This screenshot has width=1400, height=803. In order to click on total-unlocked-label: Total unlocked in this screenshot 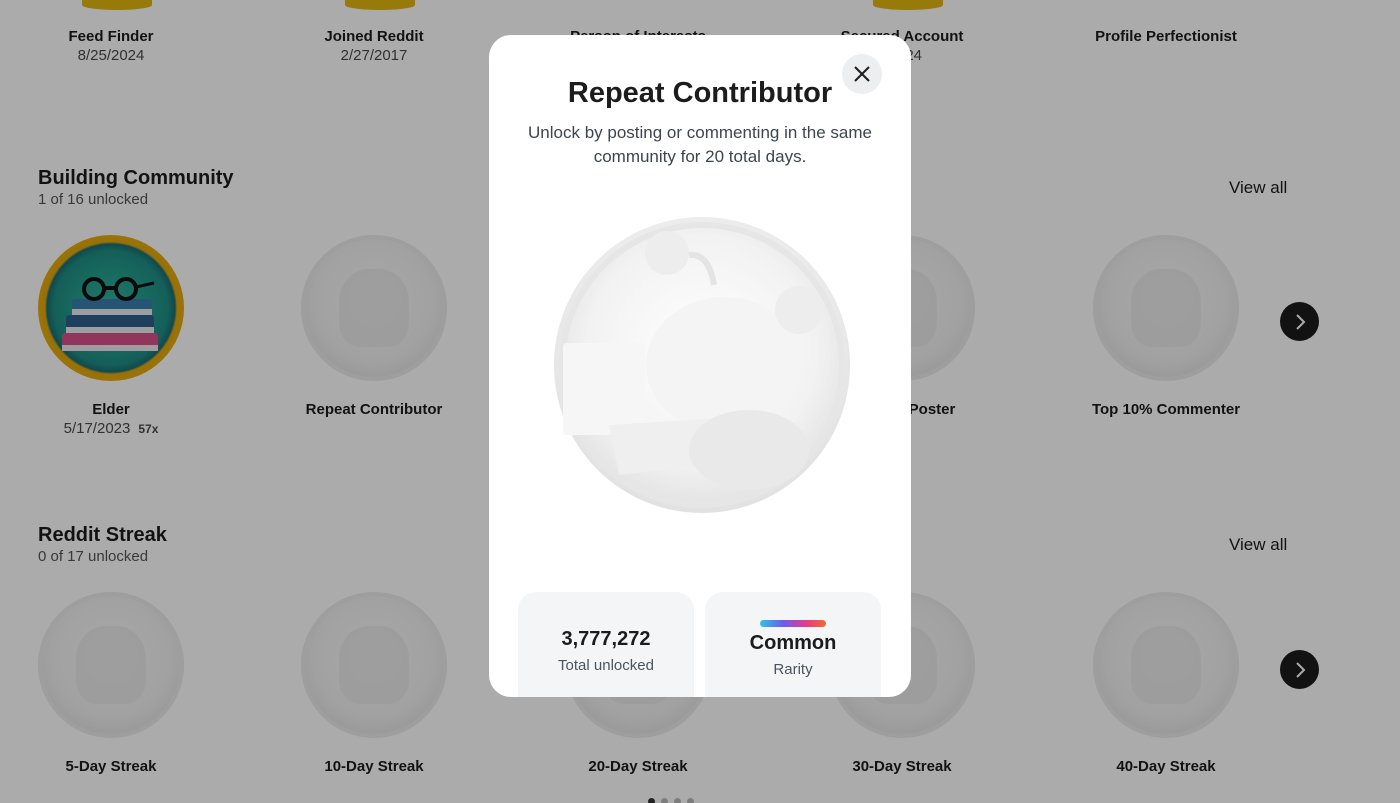, I will do `click(606, 665)`.